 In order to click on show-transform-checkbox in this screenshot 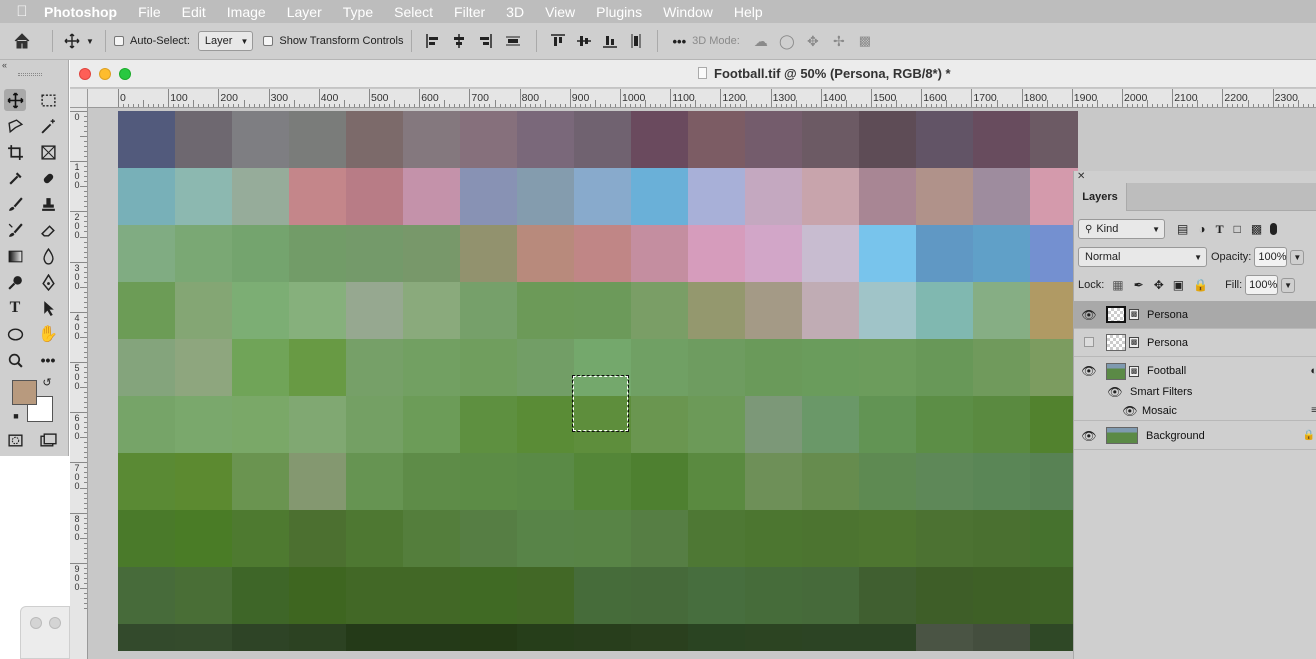, I will do `click(268, 41)`.